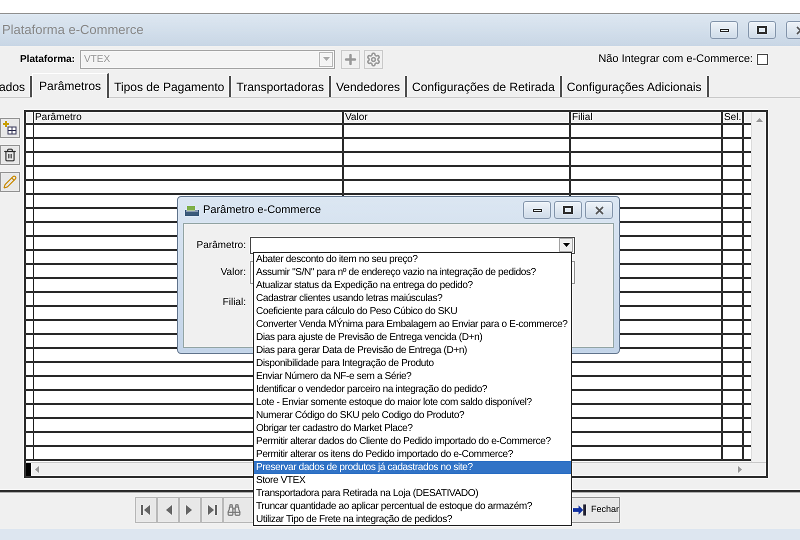 The width and height of the screenshot is (800, 540). What do you see at coordinates (221, 245) in the screenshot?
I see `field-label: Parâmetro:` at bounding box center [221, 245].